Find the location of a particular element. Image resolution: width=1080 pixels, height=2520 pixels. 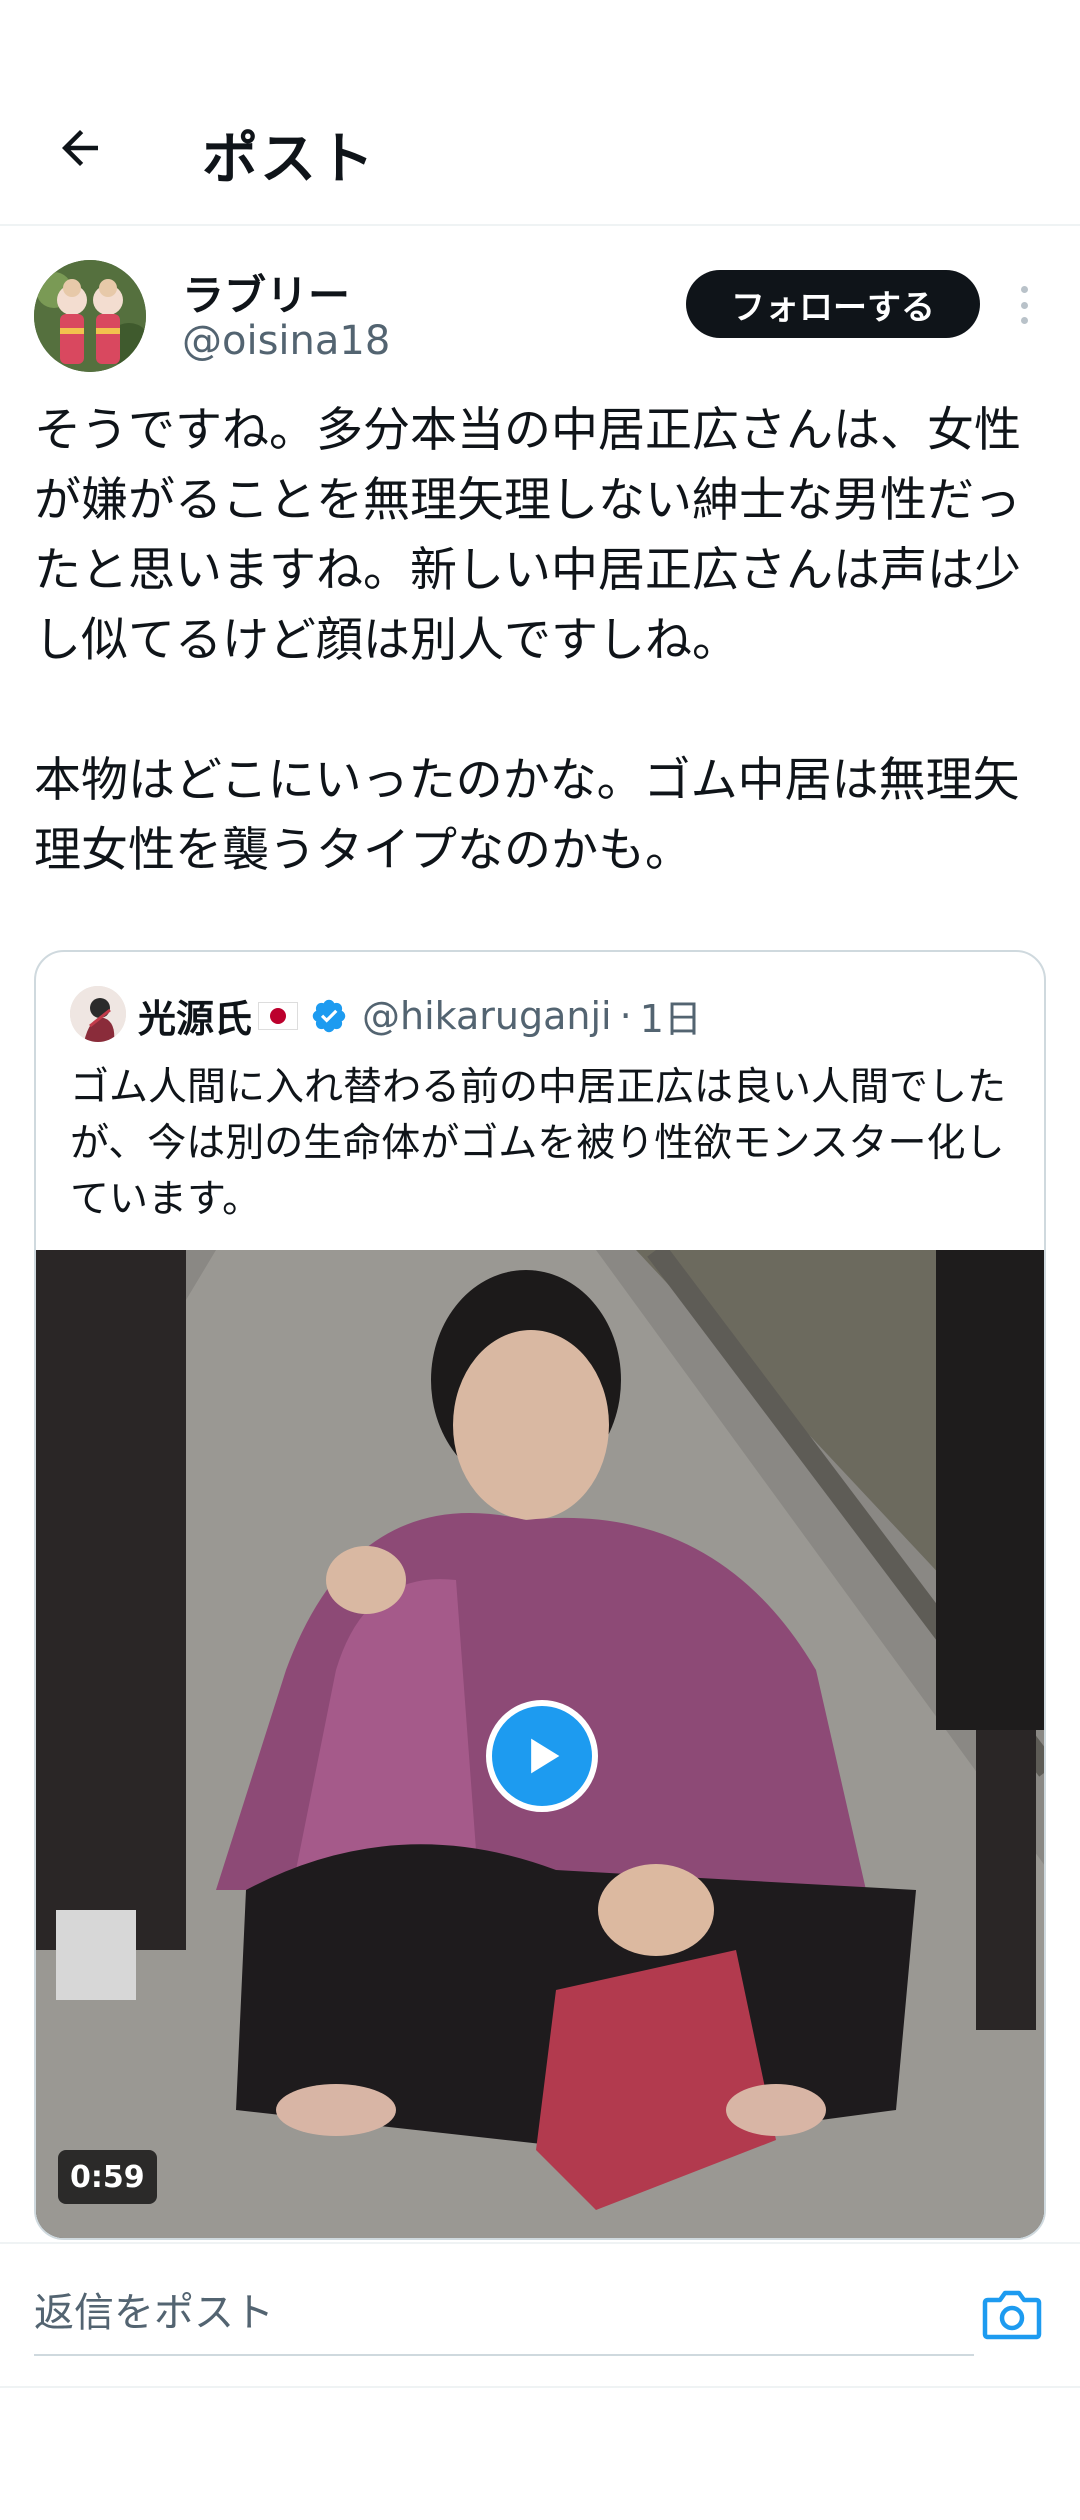

video-duration: 0:59 is located at coordinates (107, 2177).